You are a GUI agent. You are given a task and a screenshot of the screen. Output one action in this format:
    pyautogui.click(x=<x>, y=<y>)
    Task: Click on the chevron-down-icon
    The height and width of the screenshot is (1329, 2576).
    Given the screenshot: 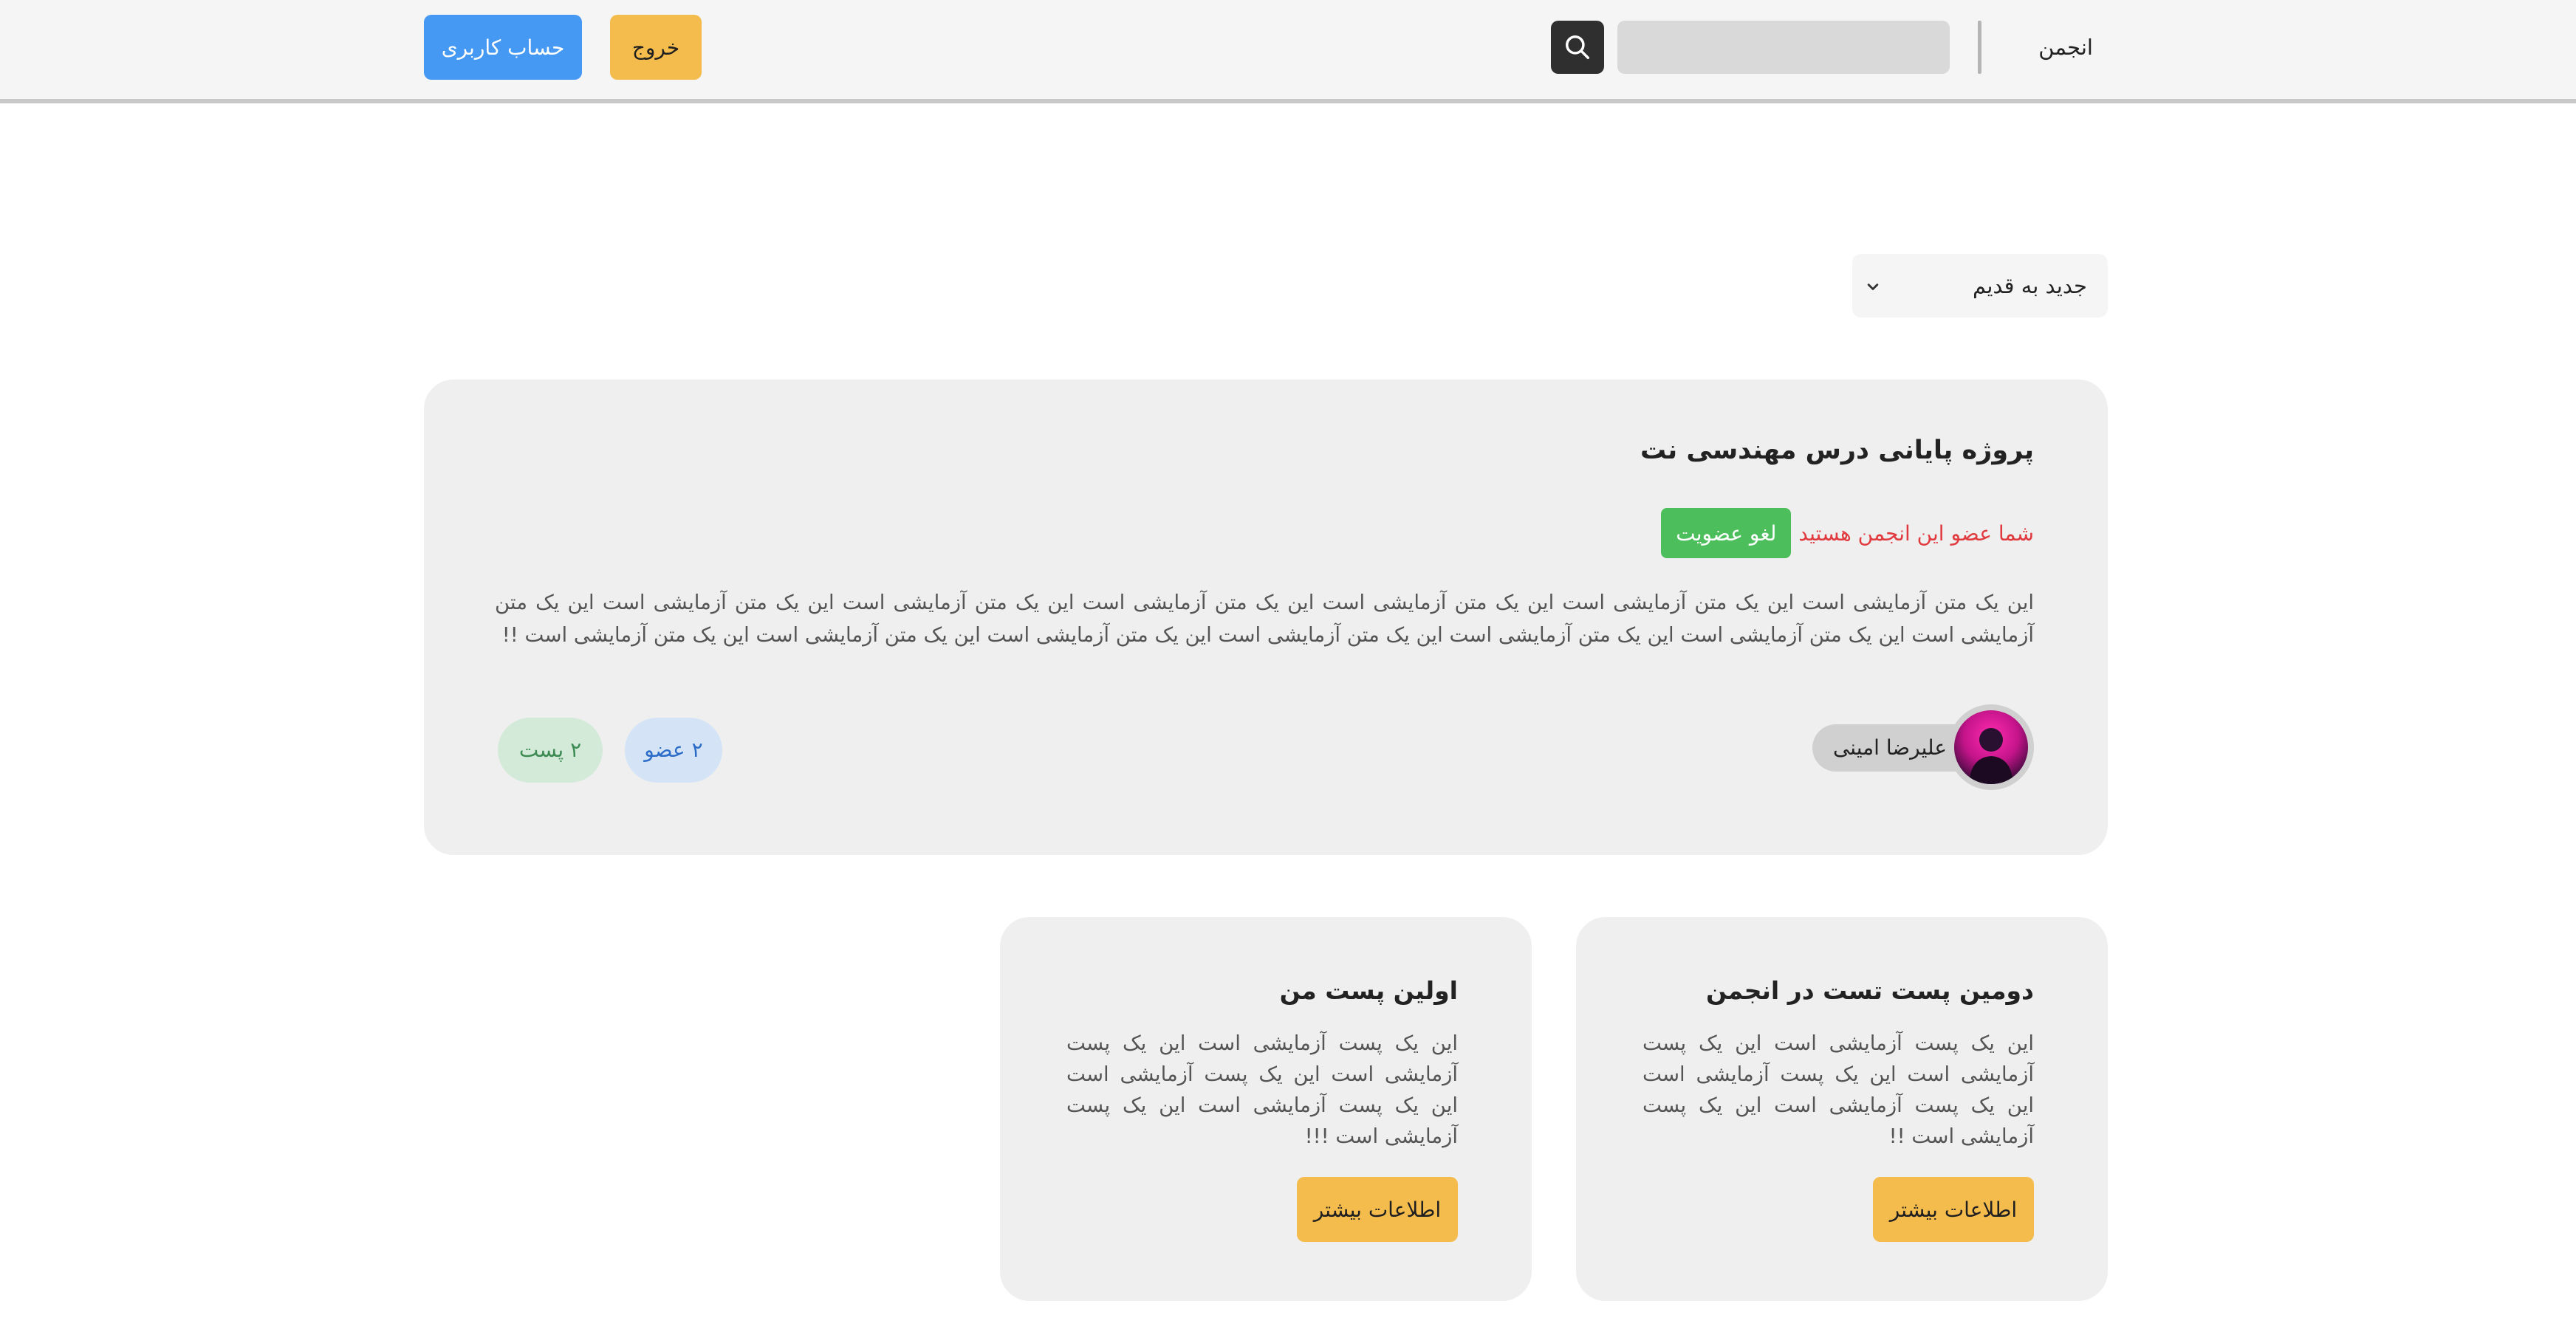 What is the action you would take?
    pyautogui.click(x=1873, y=287)
    